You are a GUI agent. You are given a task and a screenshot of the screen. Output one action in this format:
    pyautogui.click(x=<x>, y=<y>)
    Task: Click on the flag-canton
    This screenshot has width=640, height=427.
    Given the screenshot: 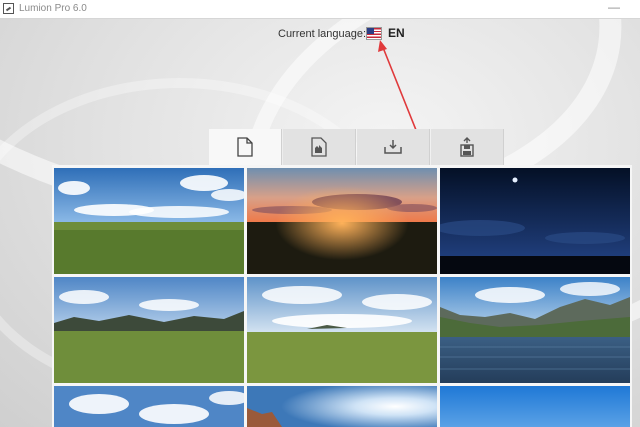 What is the action you would take?
    pyautogui.click(x=370, y=31)
    